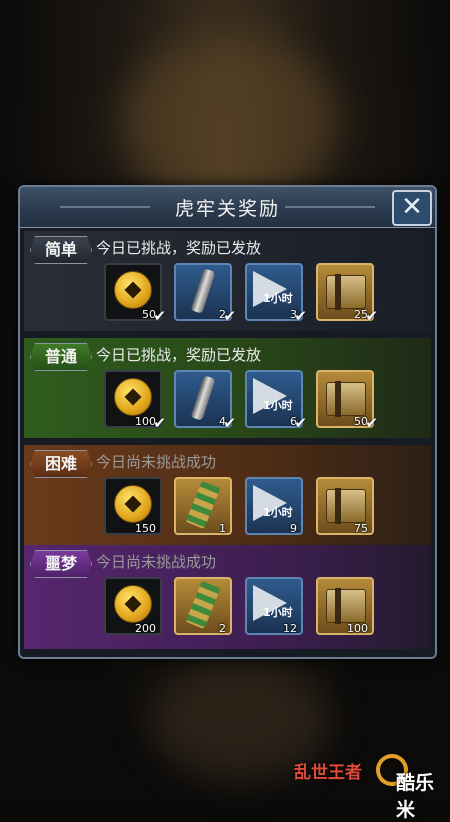  Describe the element at coordinates (415, 796) in the screenshot. I see `site-name: 酷乐米` at that location.